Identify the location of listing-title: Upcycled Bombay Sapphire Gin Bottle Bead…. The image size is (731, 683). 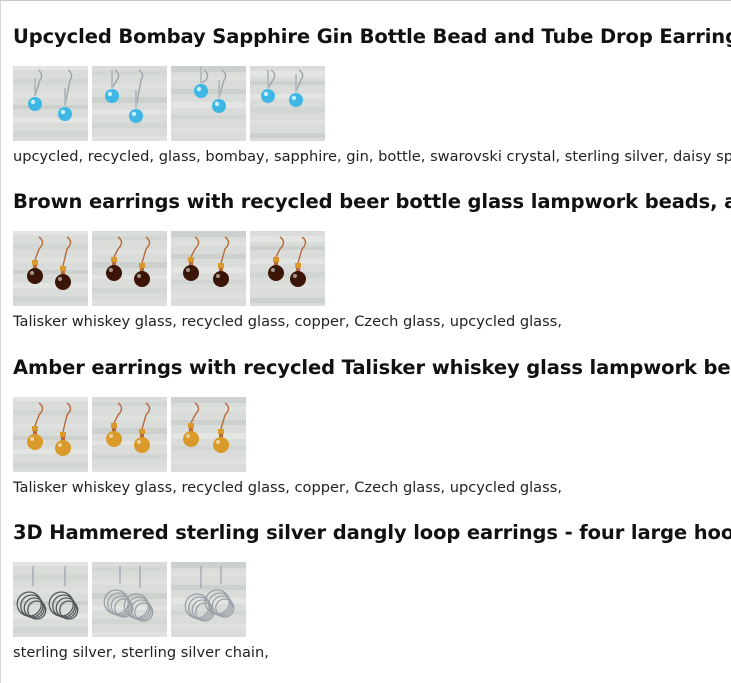
(372, 37).